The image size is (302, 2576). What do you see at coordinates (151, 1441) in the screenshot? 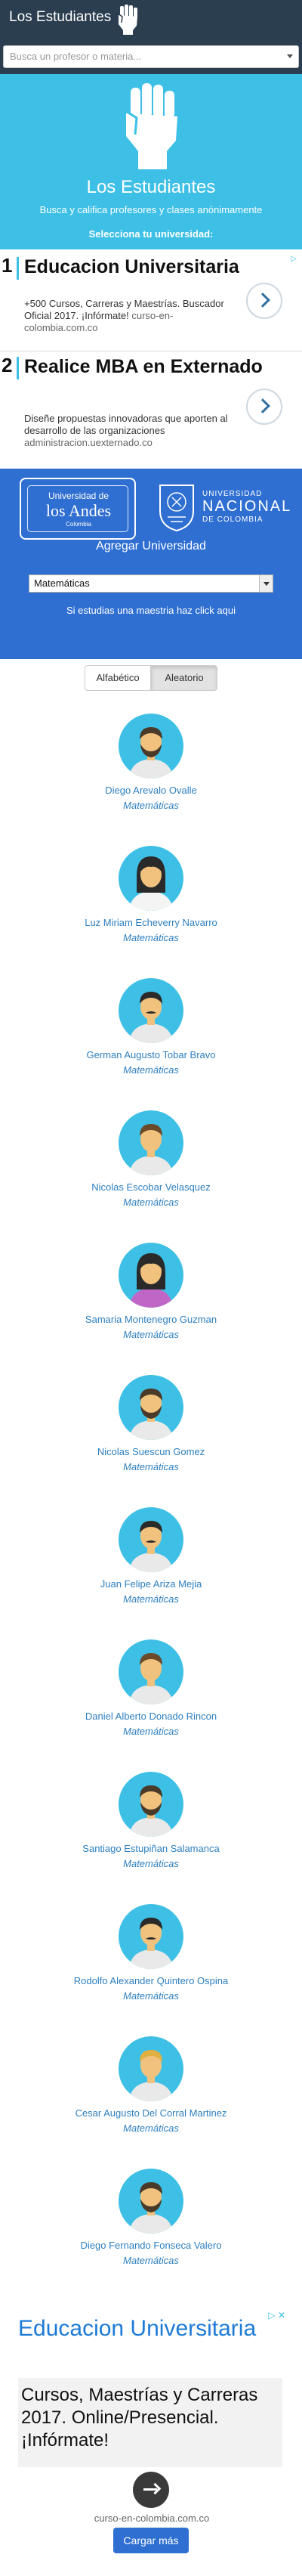
I see `professor-card: Nicolas Suescun Gomez Matemáticas` at bounding box center [151, 1441].